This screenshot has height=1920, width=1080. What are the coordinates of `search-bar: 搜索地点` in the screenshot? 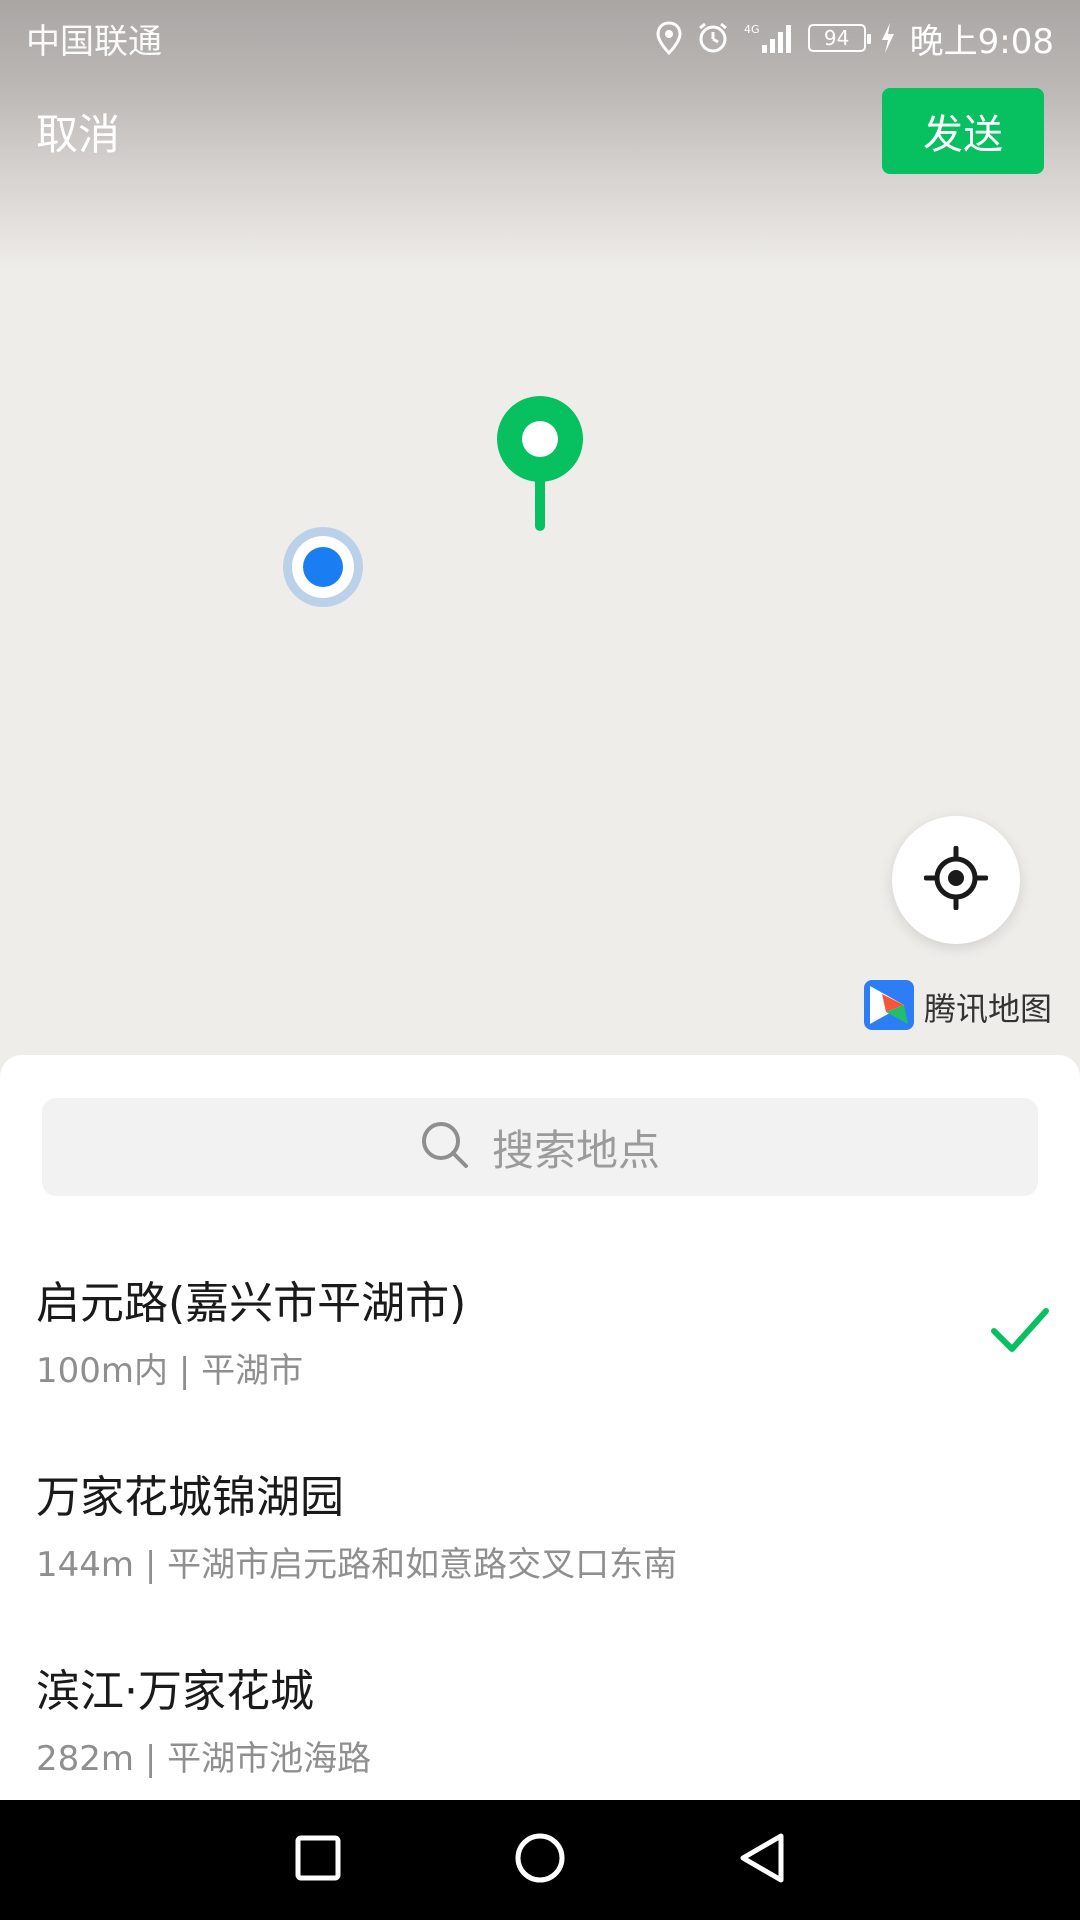 It's located at (540, 1147).